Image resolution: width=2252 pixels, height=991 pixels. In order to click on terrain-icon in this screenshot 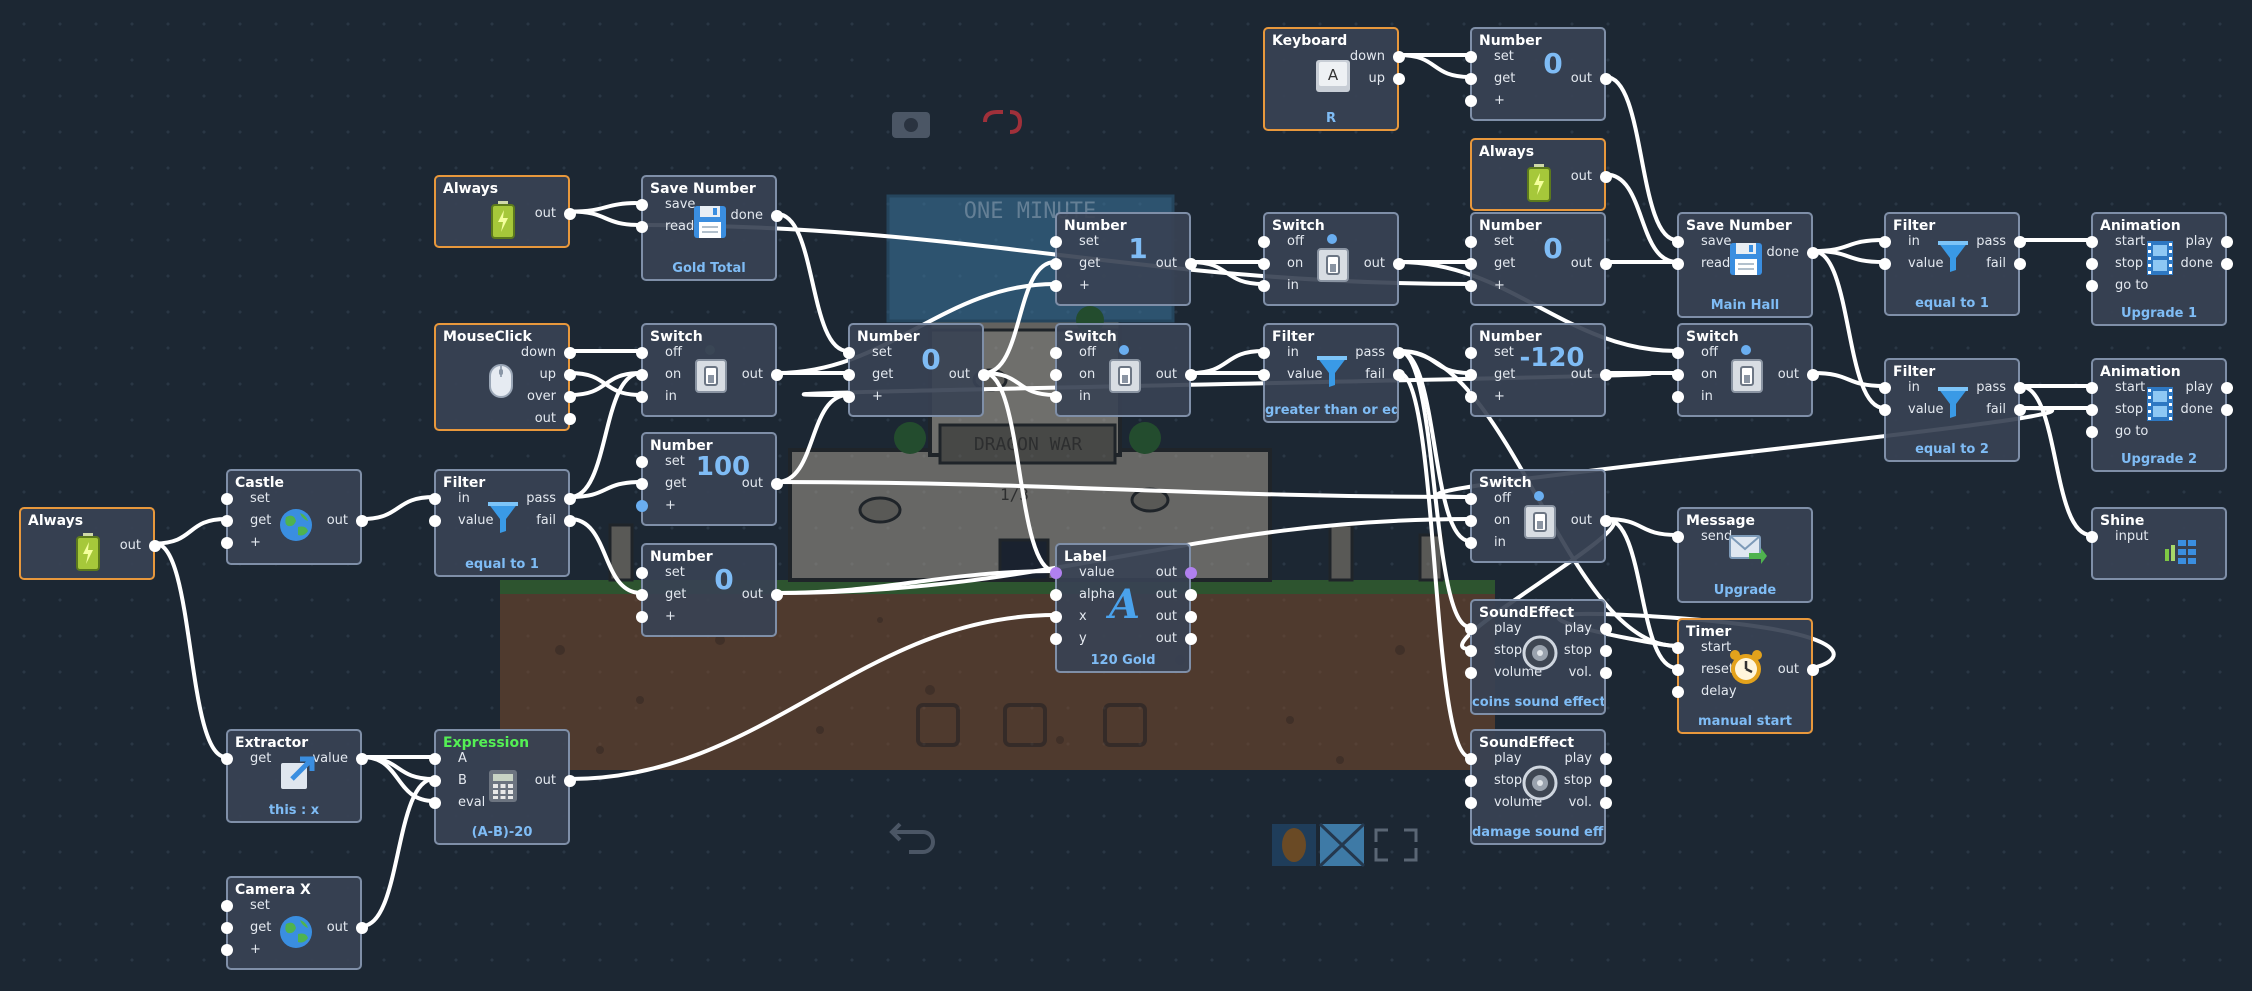, I will do `click(1294, 845)`.